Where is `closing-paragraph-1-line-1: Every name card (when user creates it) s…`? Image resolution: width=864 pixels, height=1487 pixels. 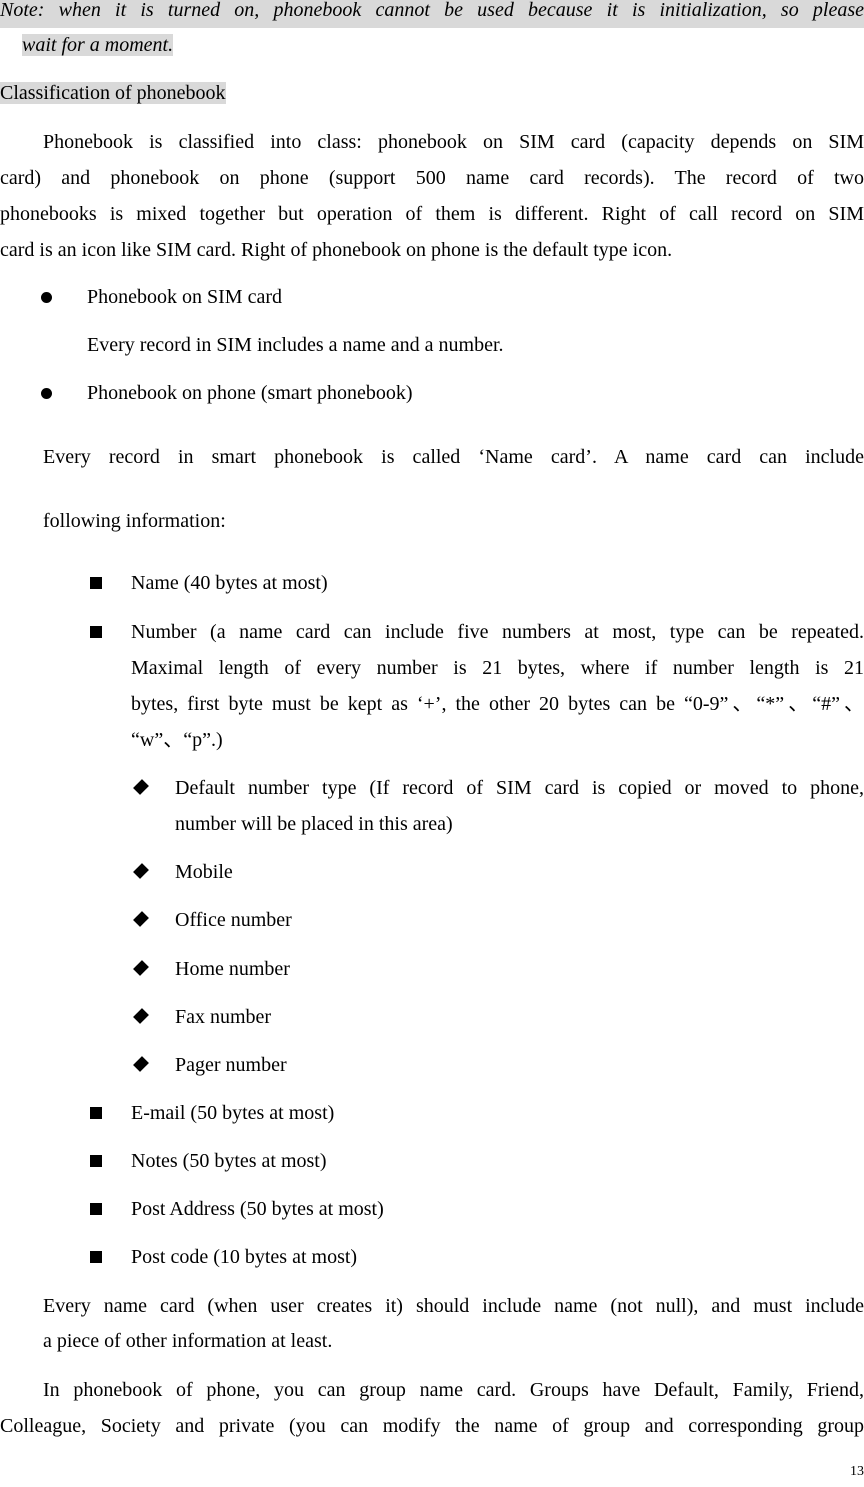 closing-paragraph-1-line-1: Every name card (when user creates it) s… is located at coordinates (453, 1306).